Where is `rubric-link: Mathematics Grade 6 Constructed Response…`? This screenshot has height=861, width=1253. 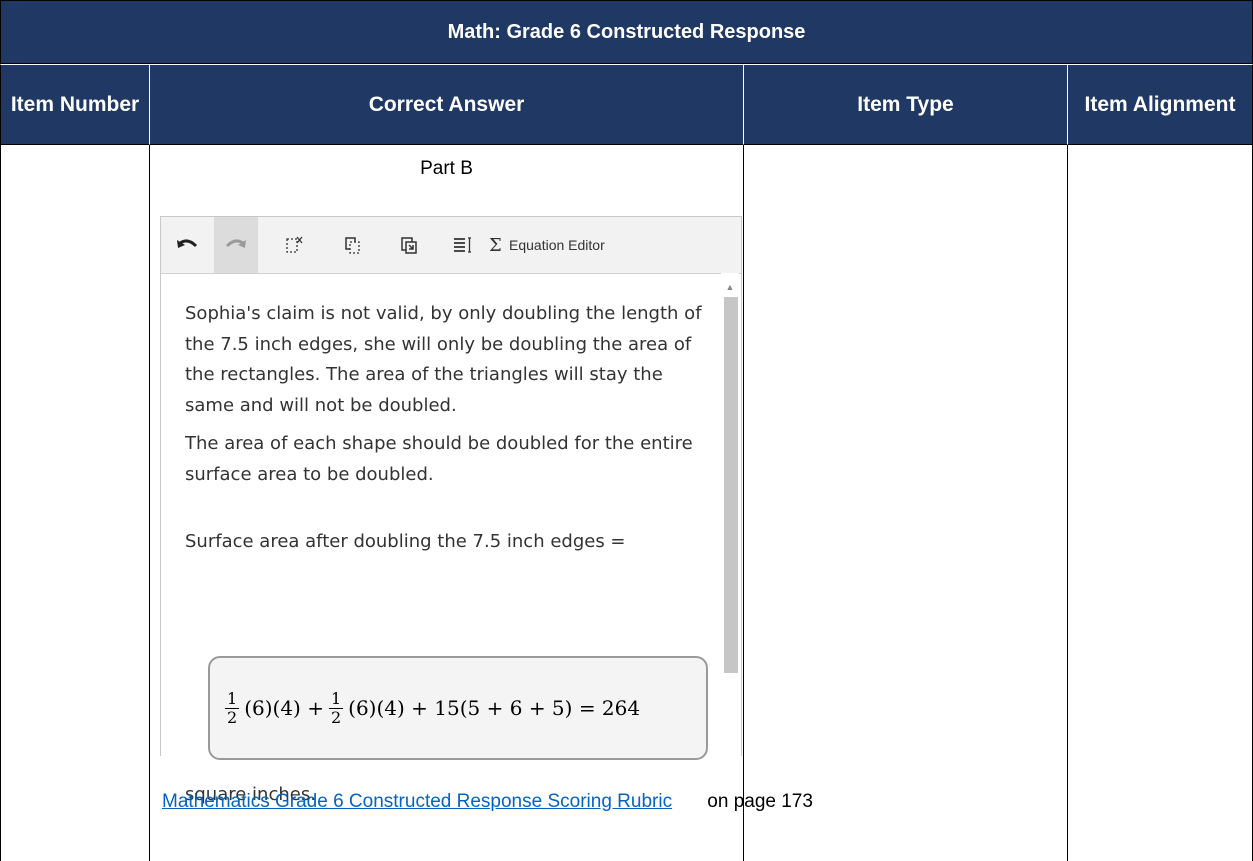
rubric-link: Mathematics Grade 6 Constructed Response… is located at coordinates (432, 802).